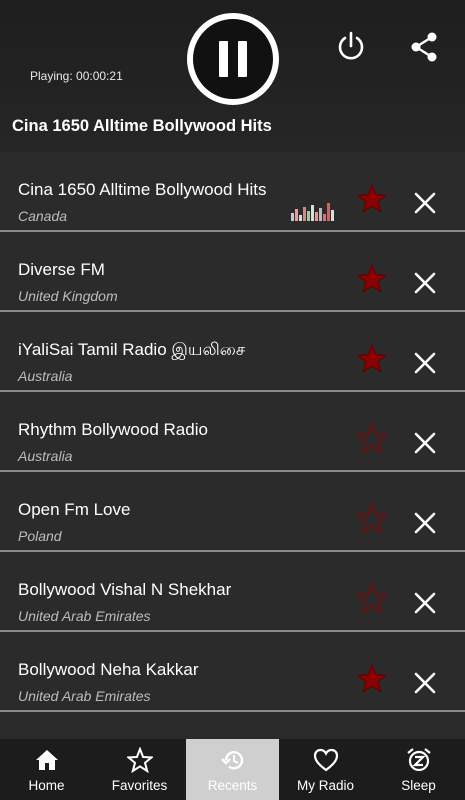  I want to click on station-name: Open Fm Love, so click(74, 509).